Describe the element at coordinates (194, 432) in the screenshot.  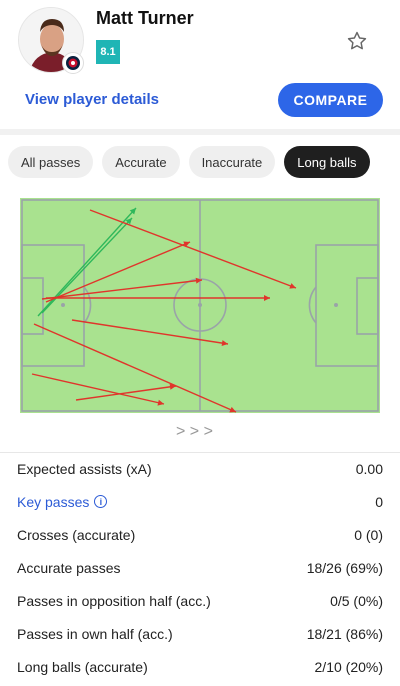
I see `carousel-next-arrows: > > >` at that location.